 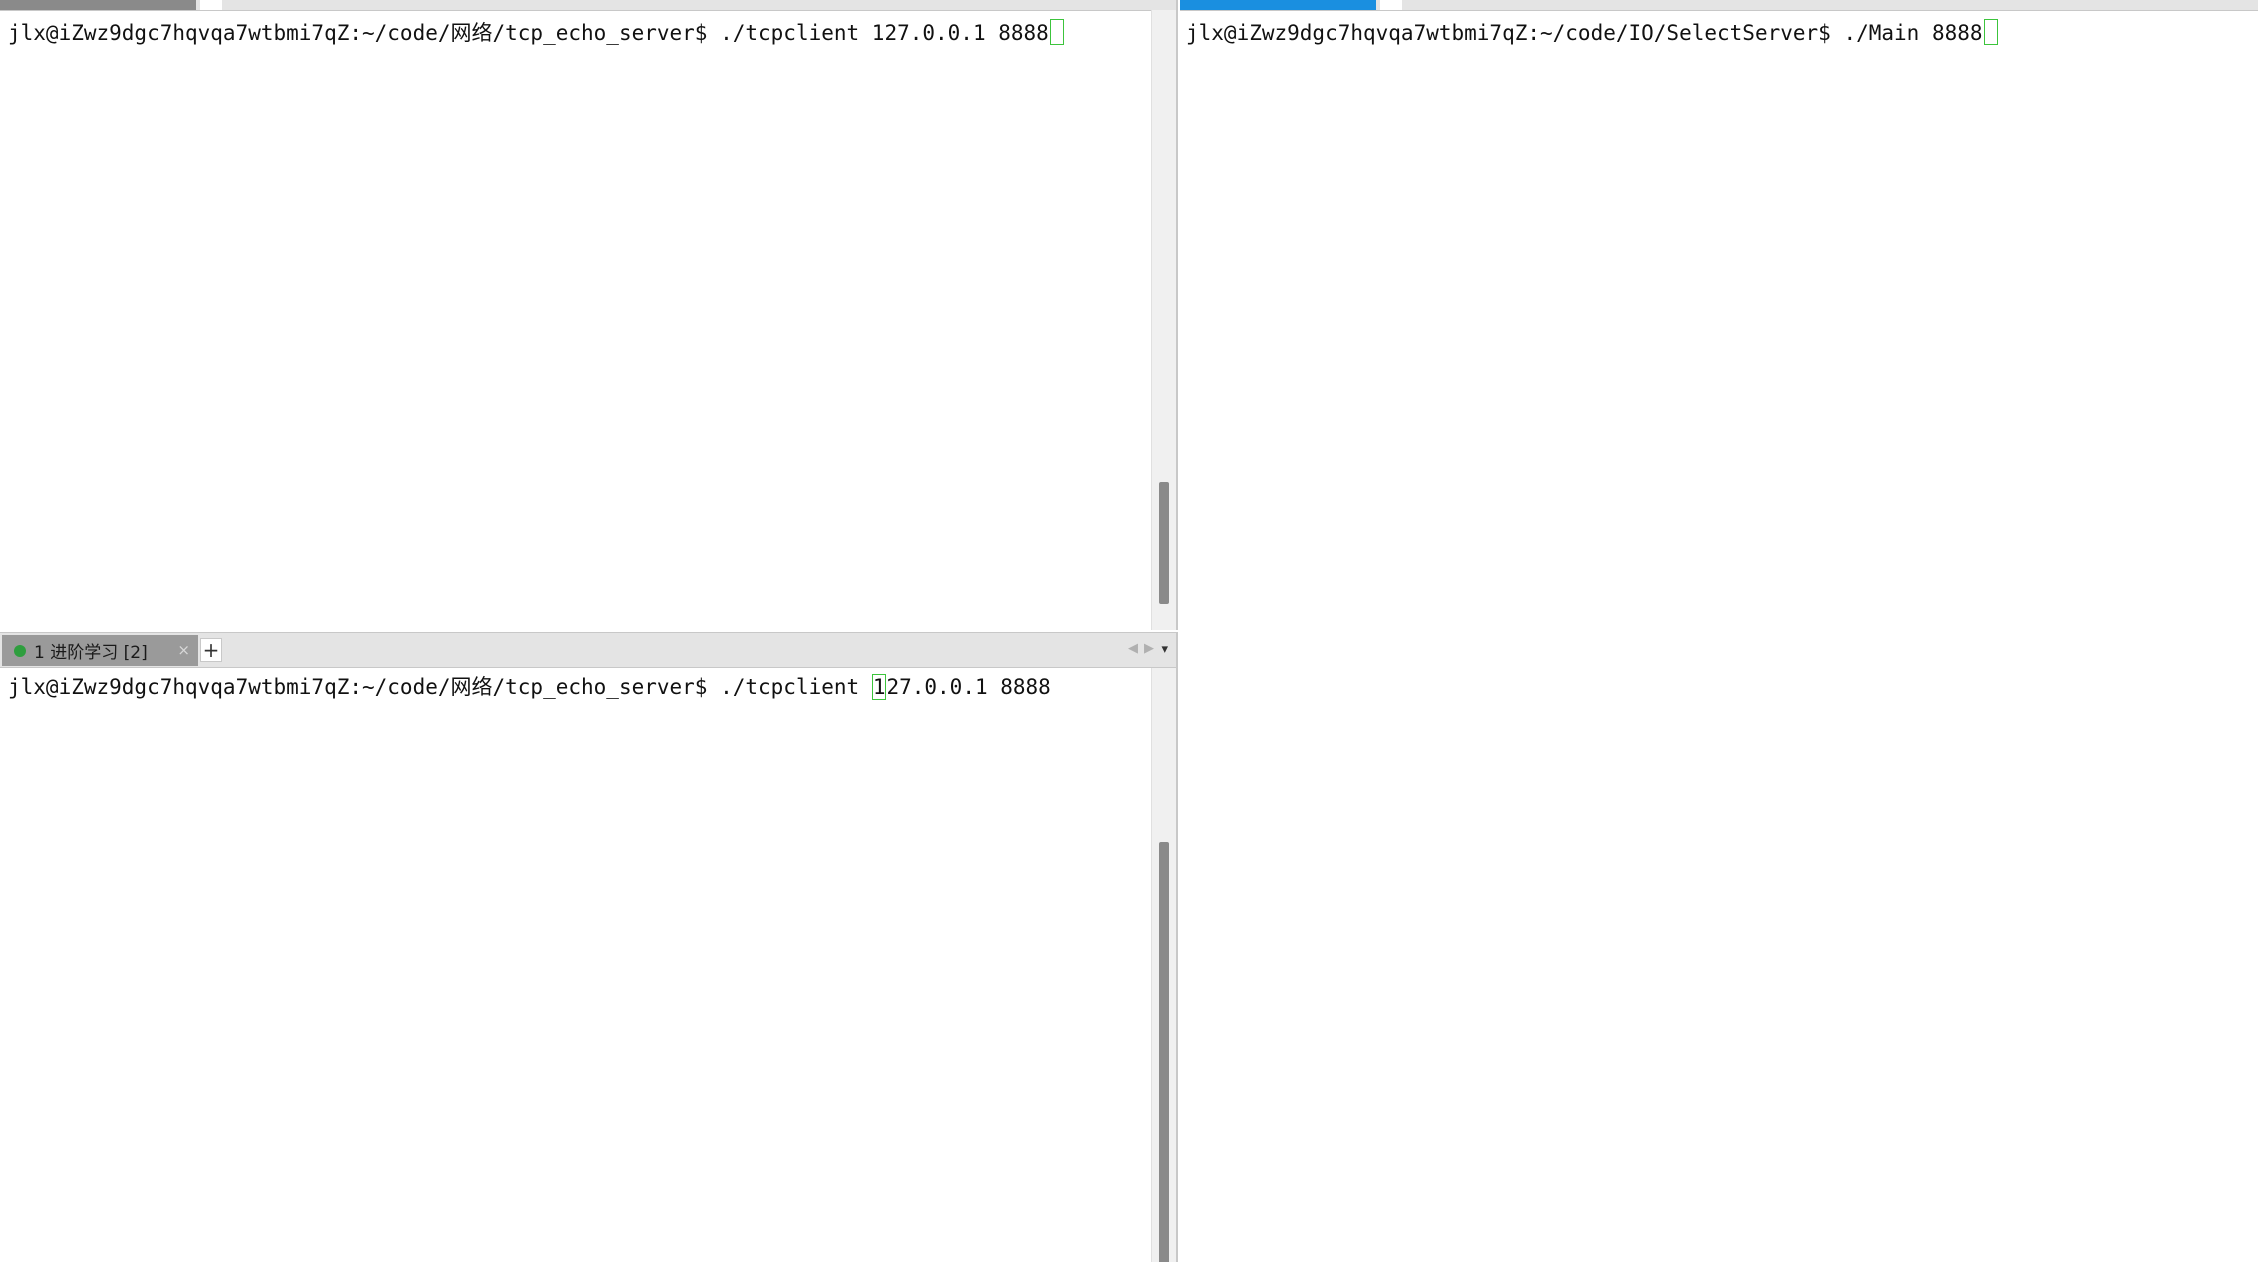 I want to click on tab-label: 1 进阶学习 [2], so click(x=91, y=653).